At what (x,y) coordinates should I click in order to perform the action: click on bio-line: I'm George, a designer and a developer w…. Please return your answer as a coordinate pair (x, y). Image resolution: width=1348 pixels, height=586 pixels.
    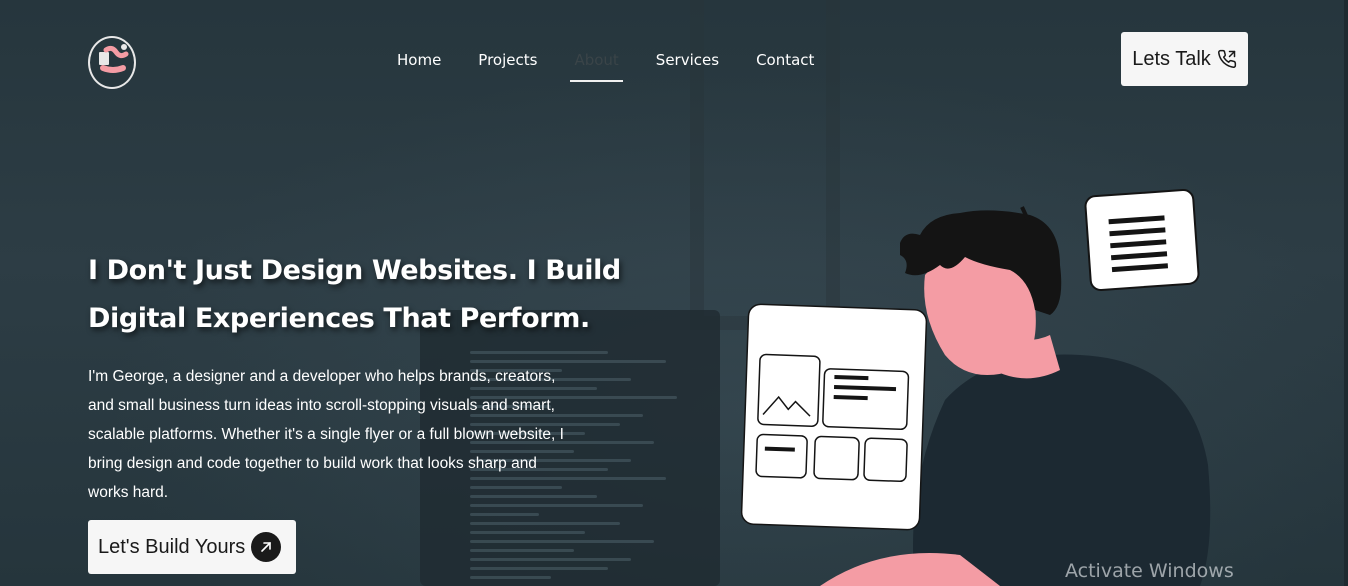
    Looking at the image, I should click on (322, 376).